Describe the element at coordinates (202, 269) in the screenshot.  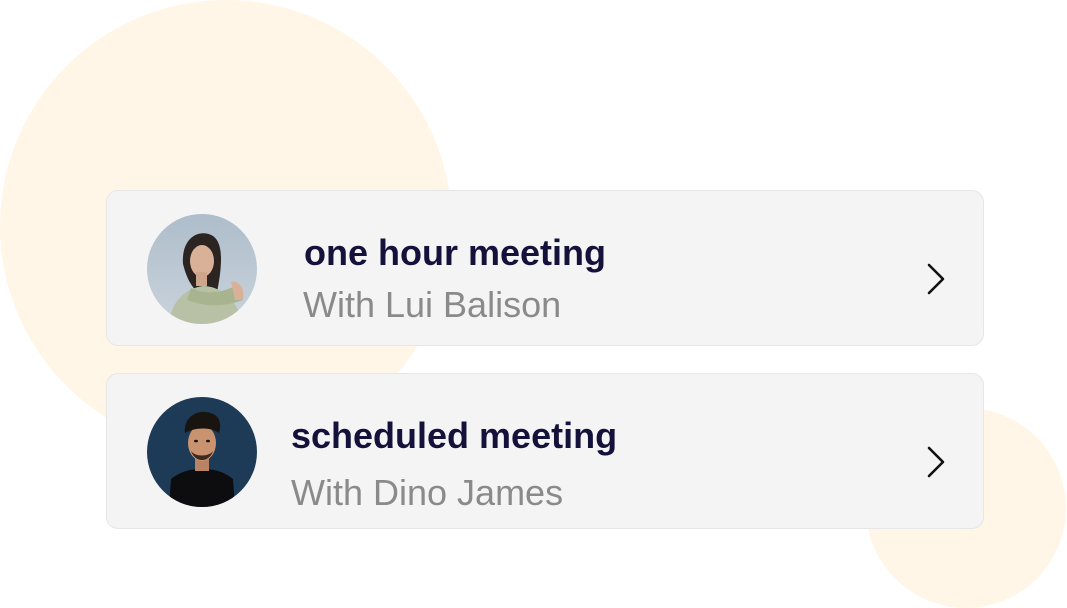
I see `avatar-lui-balison` at that location.